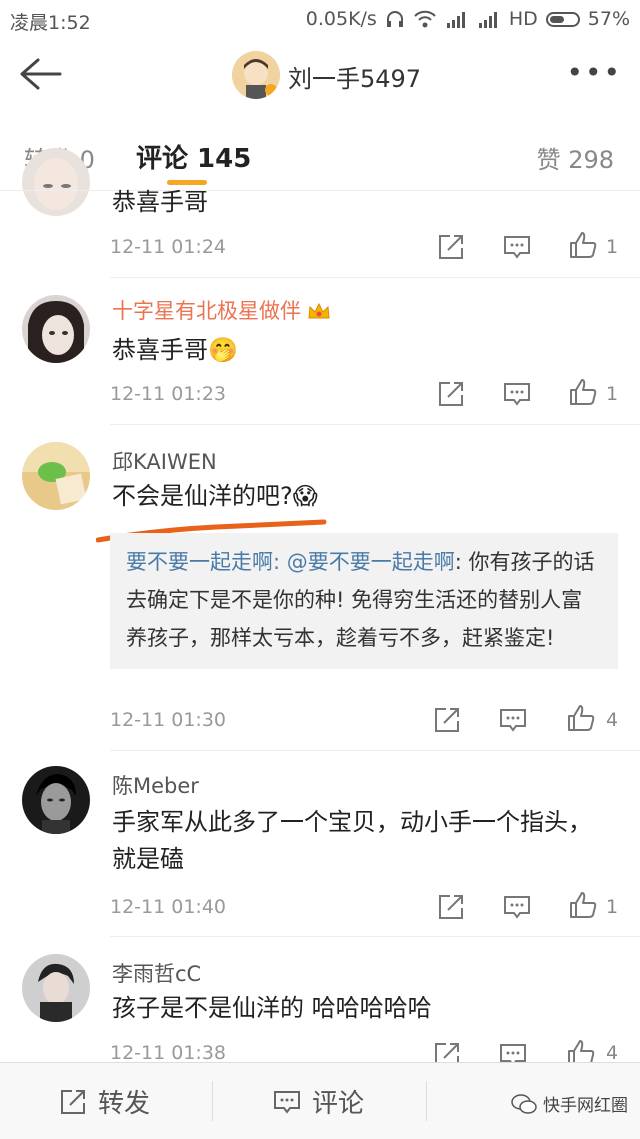  I want to click on comment-username: 十字星有北极星做伴, so click(221, 310).